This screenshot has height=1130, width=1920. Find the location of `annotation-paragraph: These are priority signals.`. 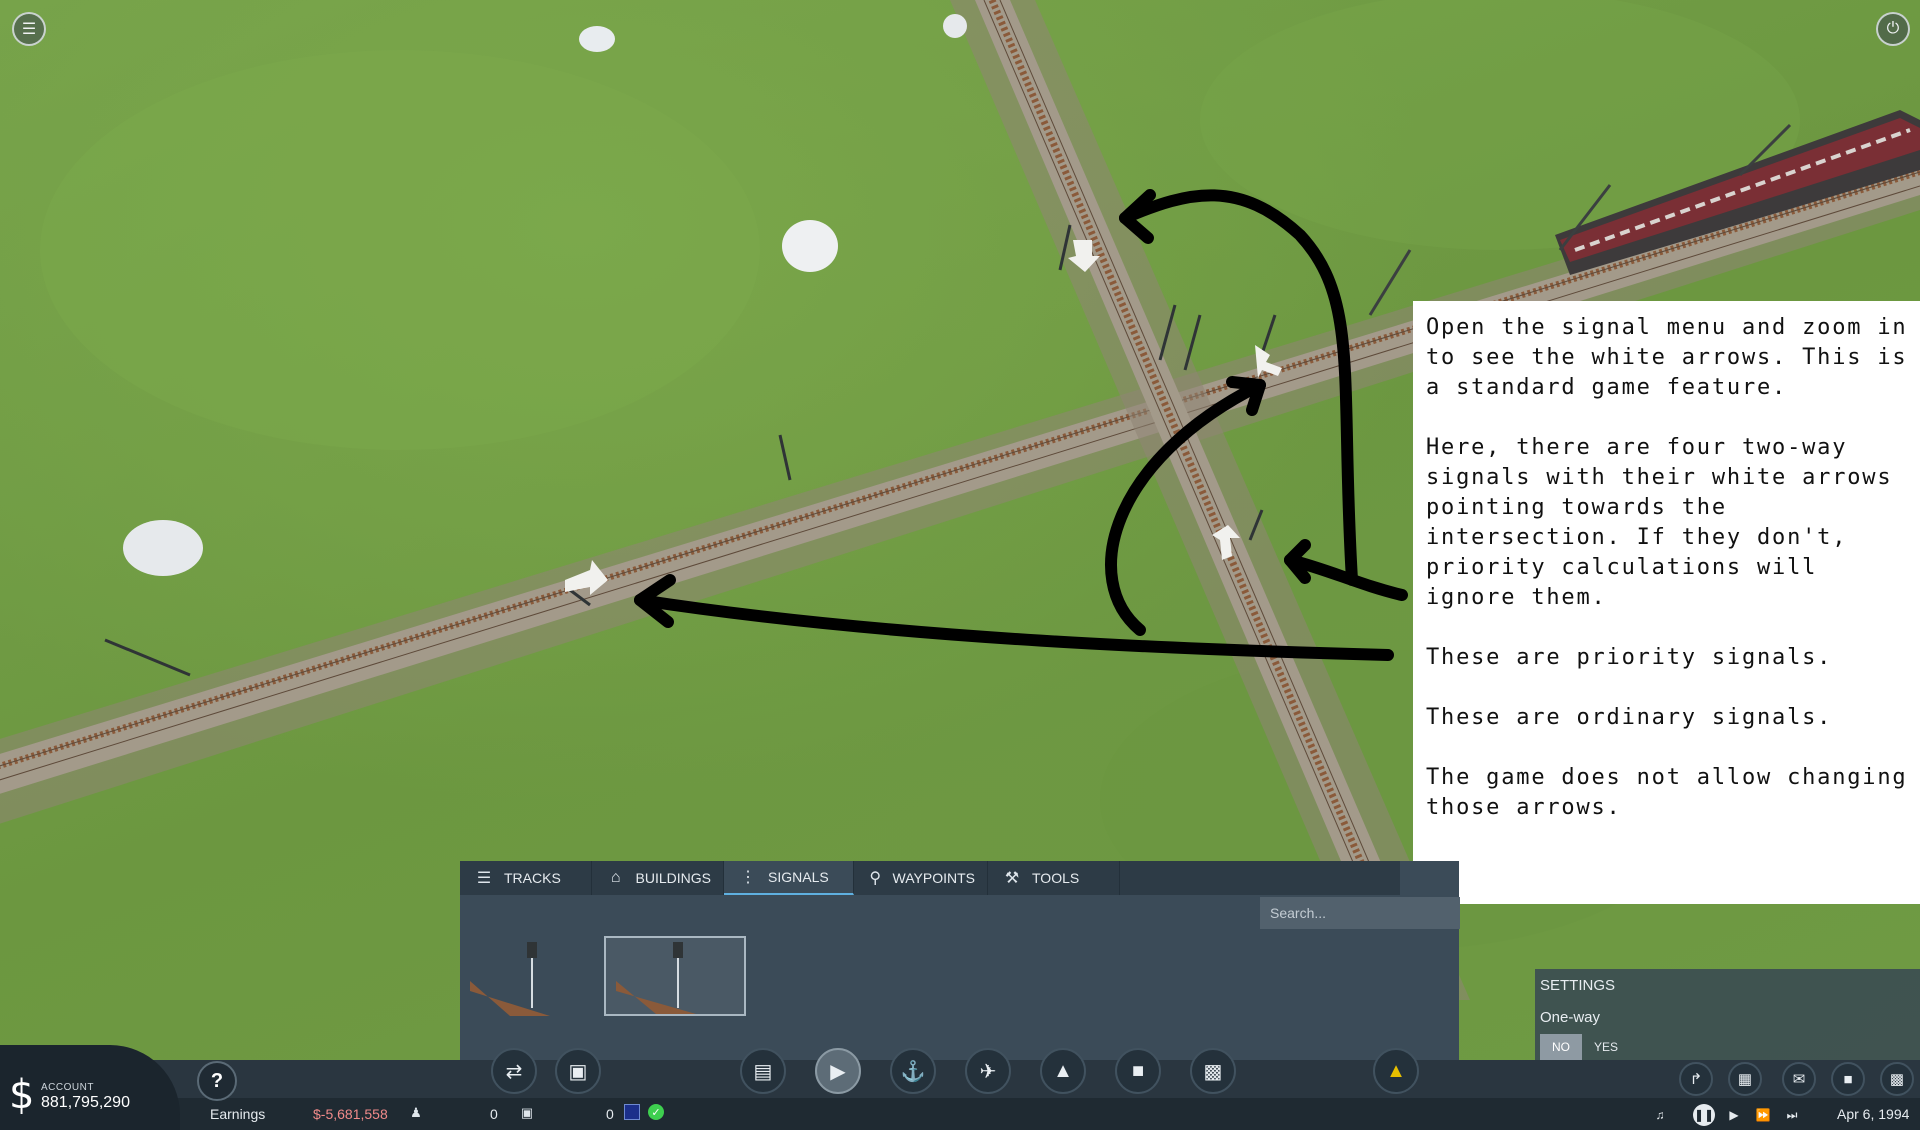

annotation-paragraph: These are priority signals. is located at coordinates (1629, 657).